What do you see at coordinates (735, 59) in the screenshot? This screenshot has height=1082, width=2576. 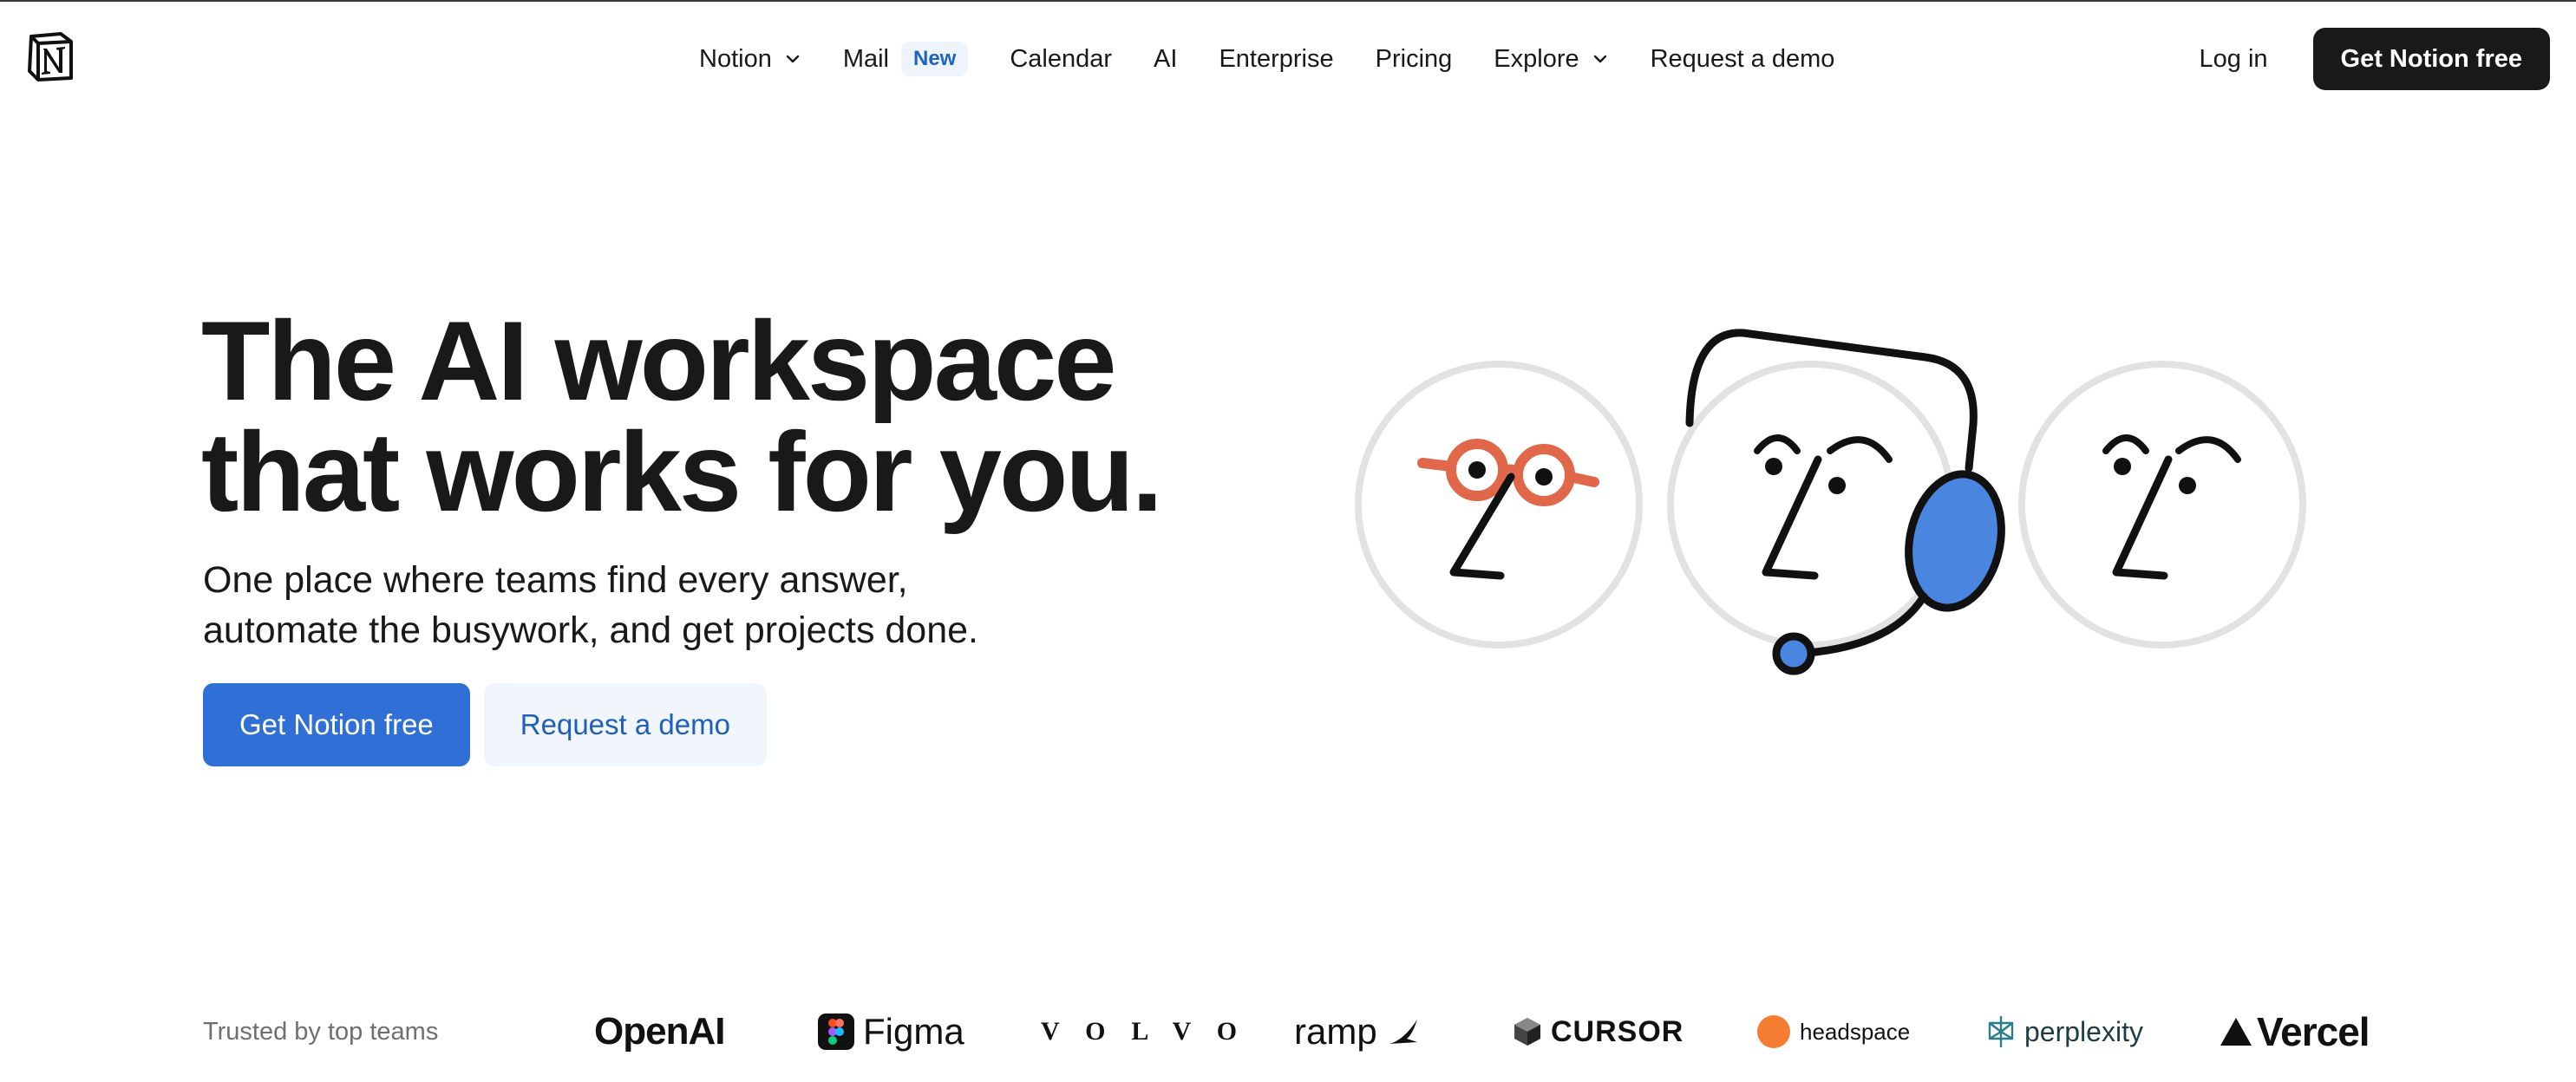 I see `nav-item-label: Notion` at bounding box center [735, 59].